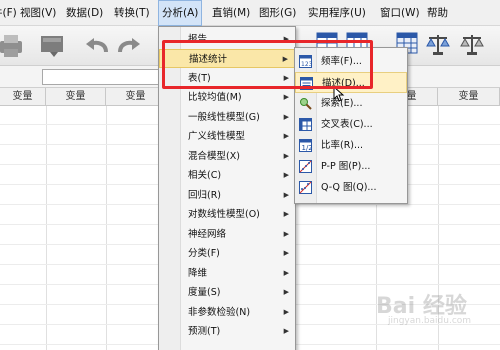 The height and width of the screenshot is (350, 500). Describe the element at coordinates (204, 331) in the screenshot. I see `menu-item-label: 预测(T)` at that location.